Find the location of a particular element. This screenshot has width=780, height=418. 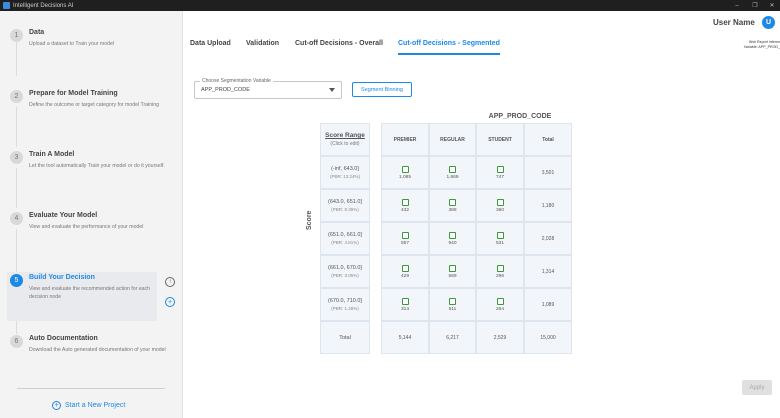

range-label: (661.0, 670.0] is located at coordinates (345, 268).